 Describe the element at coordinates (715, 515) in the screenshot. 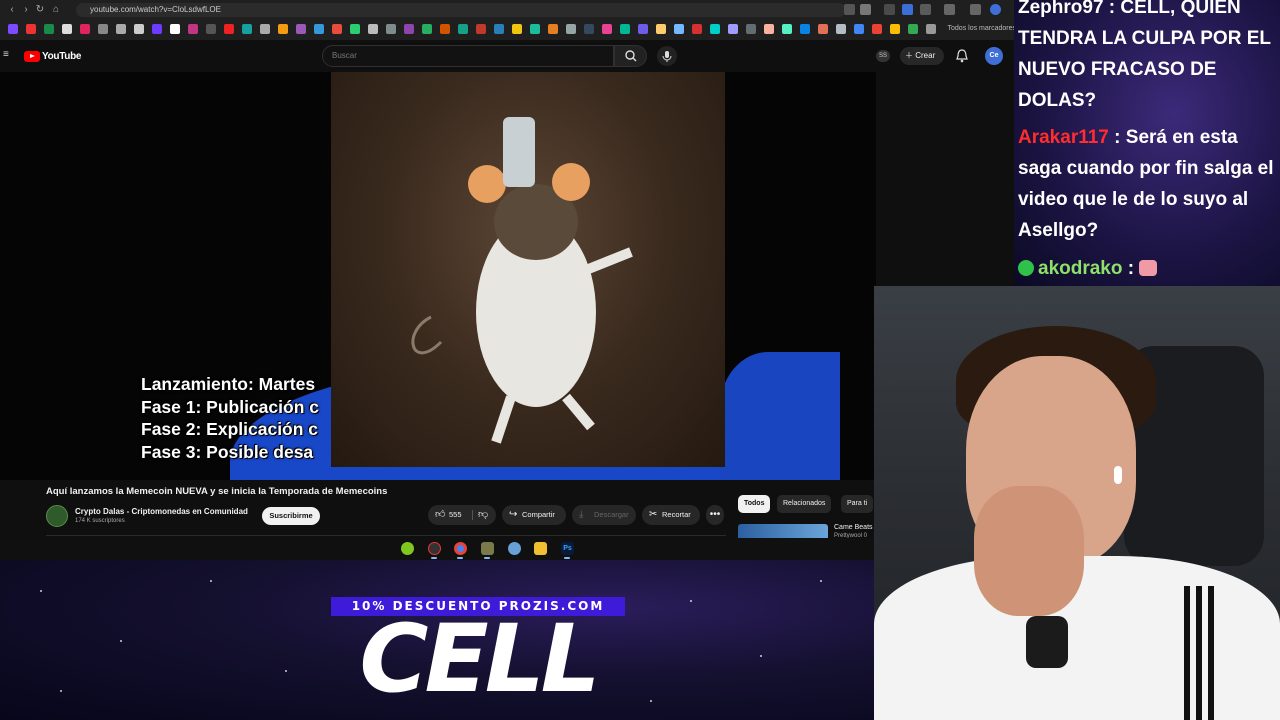

I see `more-actions-icon: •••` at that location.